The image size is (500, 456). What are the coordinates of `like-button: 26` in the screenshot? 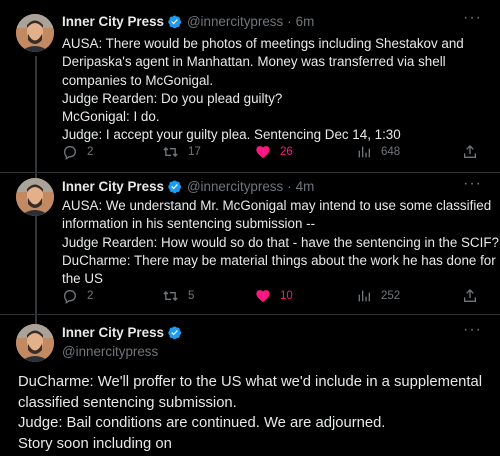 It's located at (274, 152).